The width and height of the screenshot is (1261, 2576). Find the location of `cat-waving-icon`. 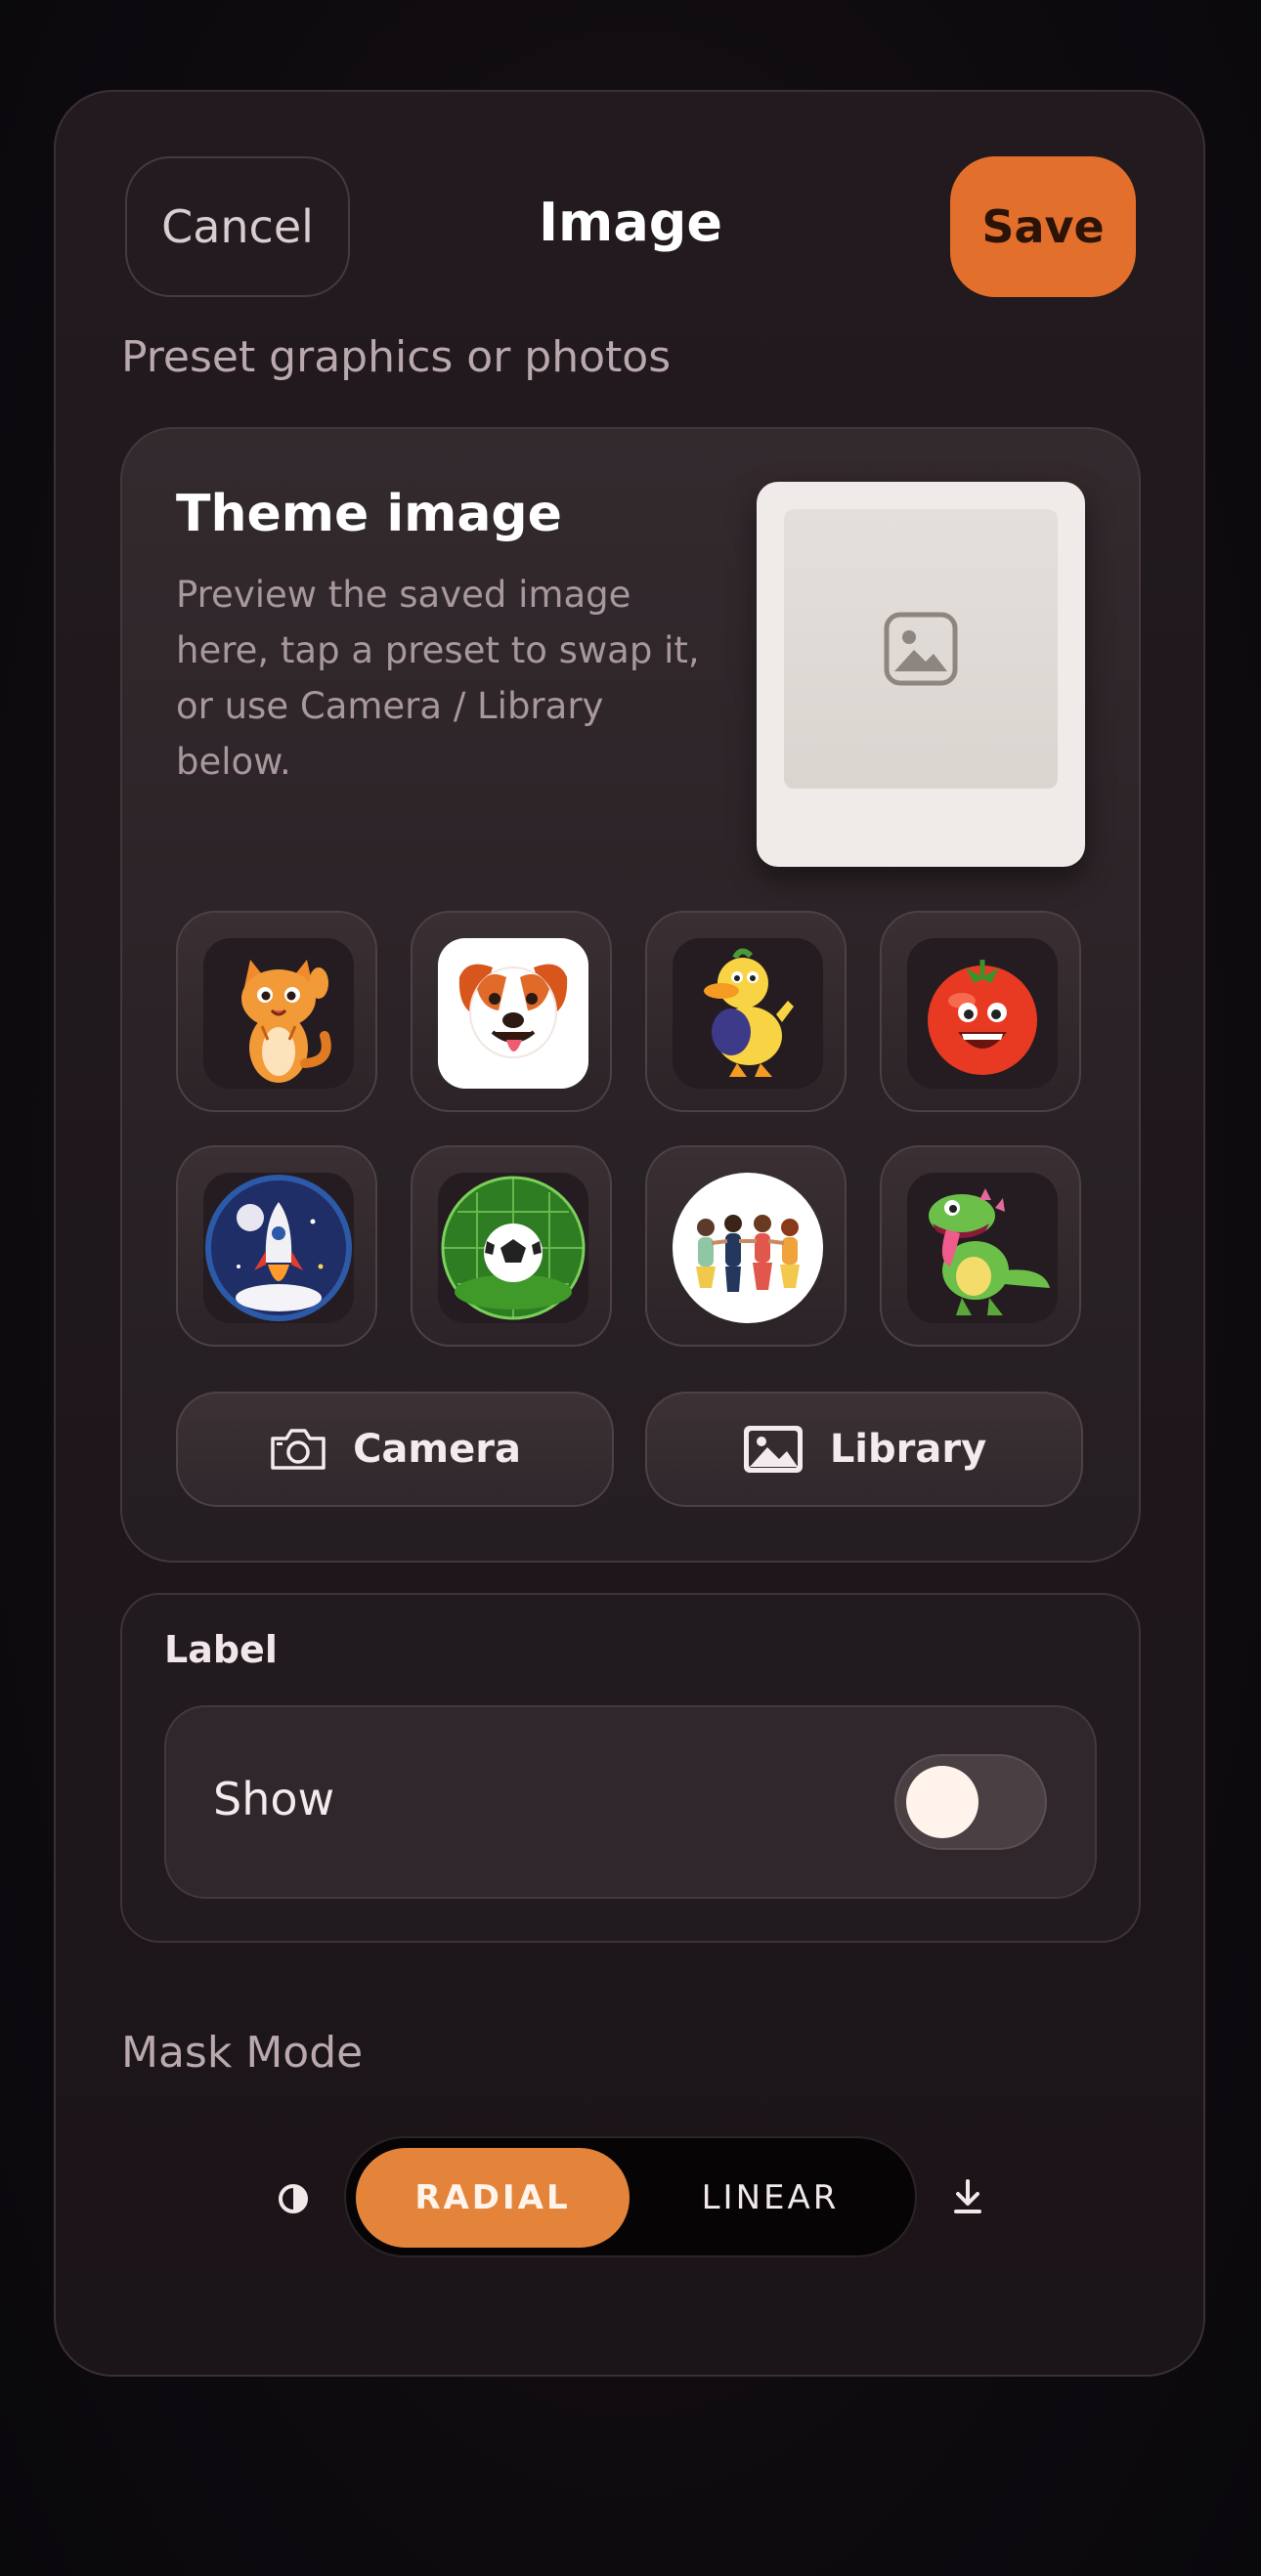

cat-waving-icon is located at coordinates (286, 1021).